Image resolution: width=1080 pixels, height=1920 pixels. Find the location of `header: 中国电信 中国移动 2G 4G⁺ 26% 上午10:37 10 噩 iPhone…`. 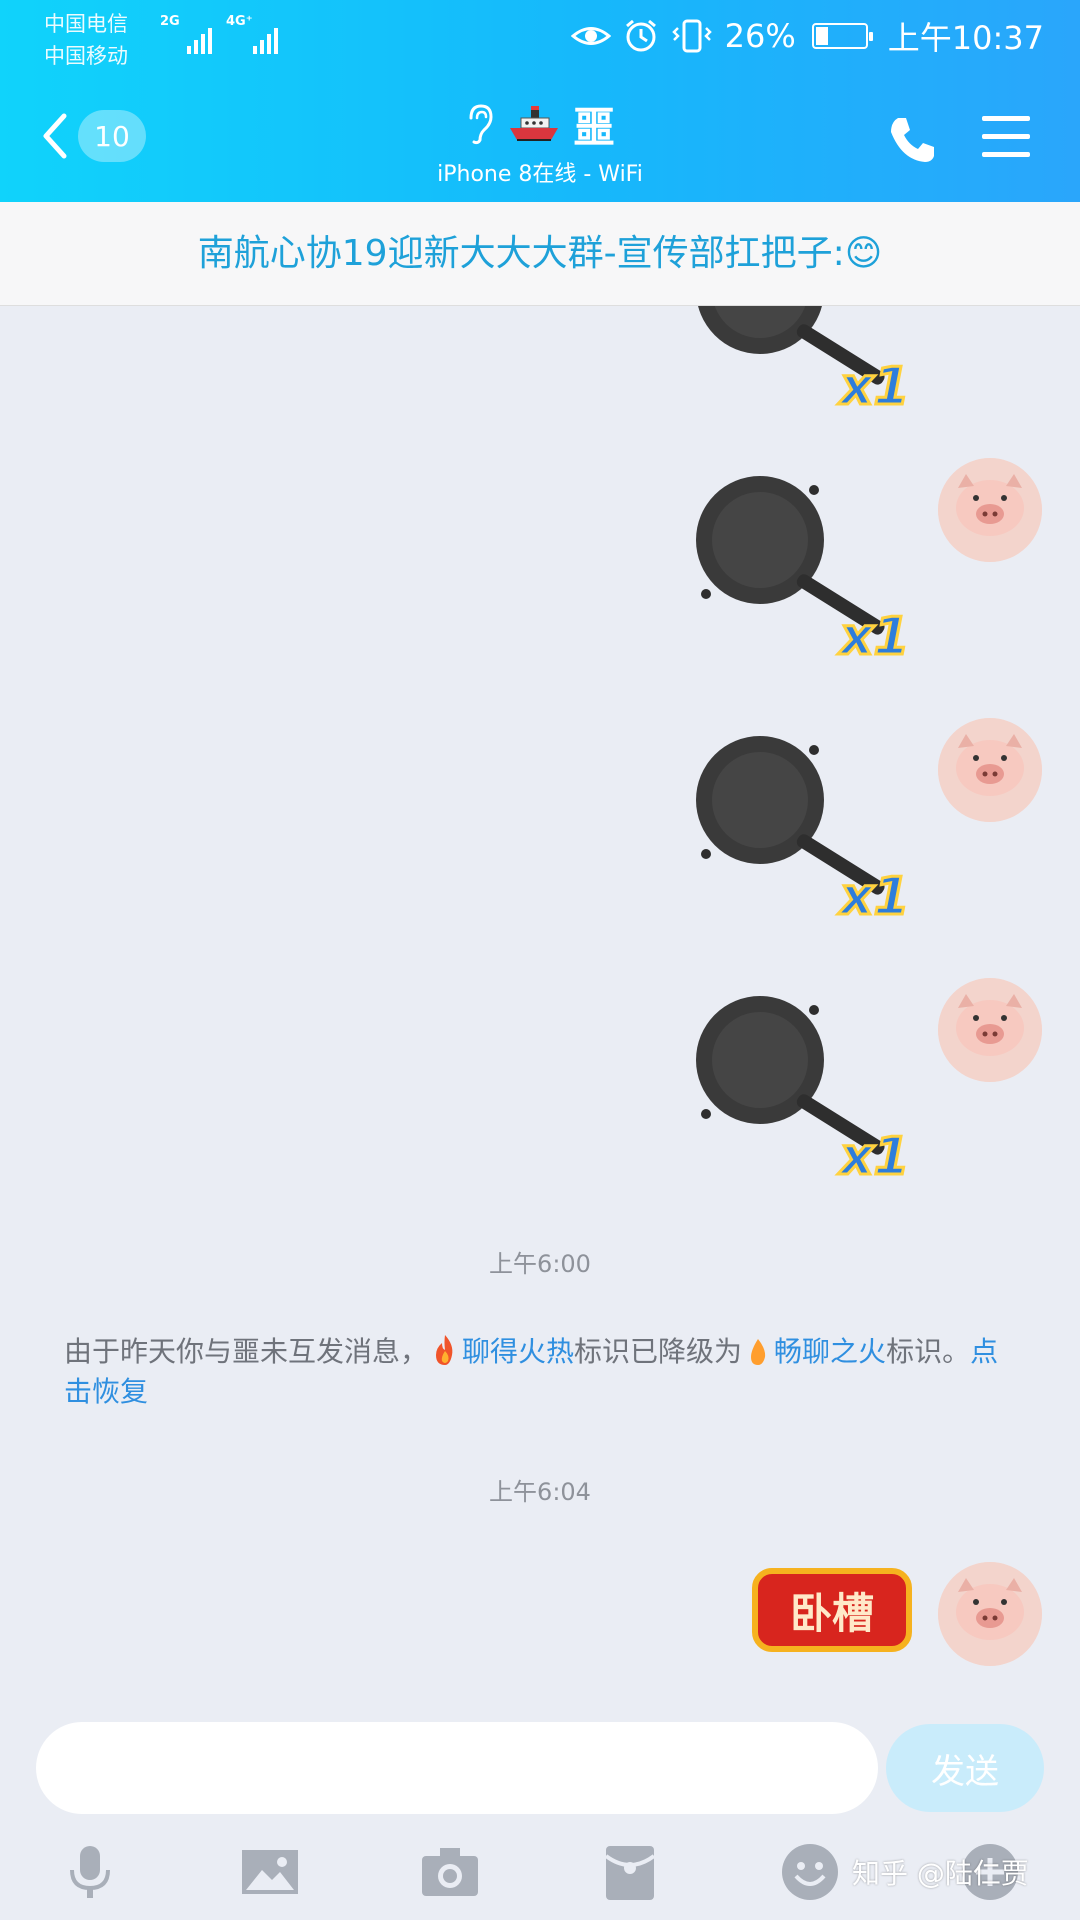

header: 中国电信 中国移动 2G 4G⁺ 26% 上午10:37 10 噩 iPhone… is located at coordinates (540, 101).